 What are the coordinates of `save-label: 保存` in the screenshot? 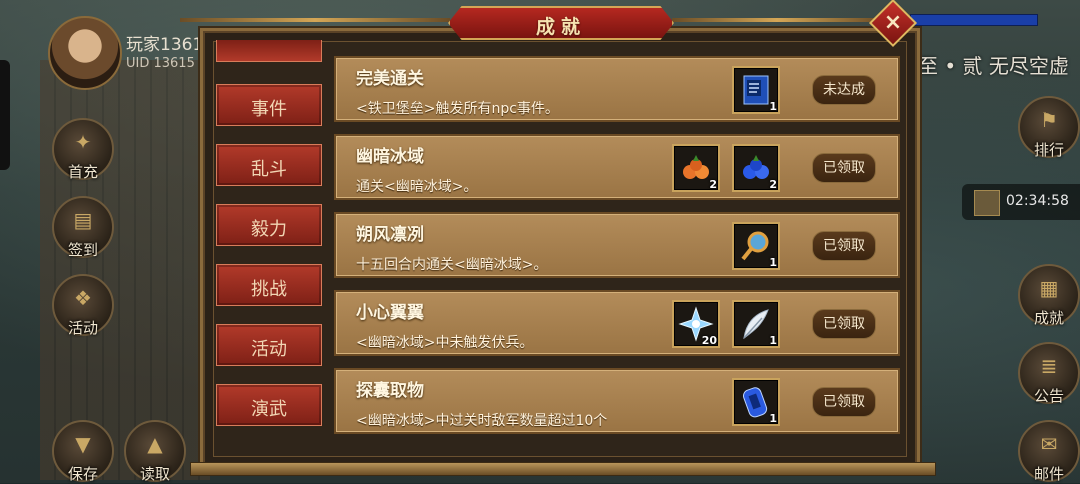 It's located at (82, 474).